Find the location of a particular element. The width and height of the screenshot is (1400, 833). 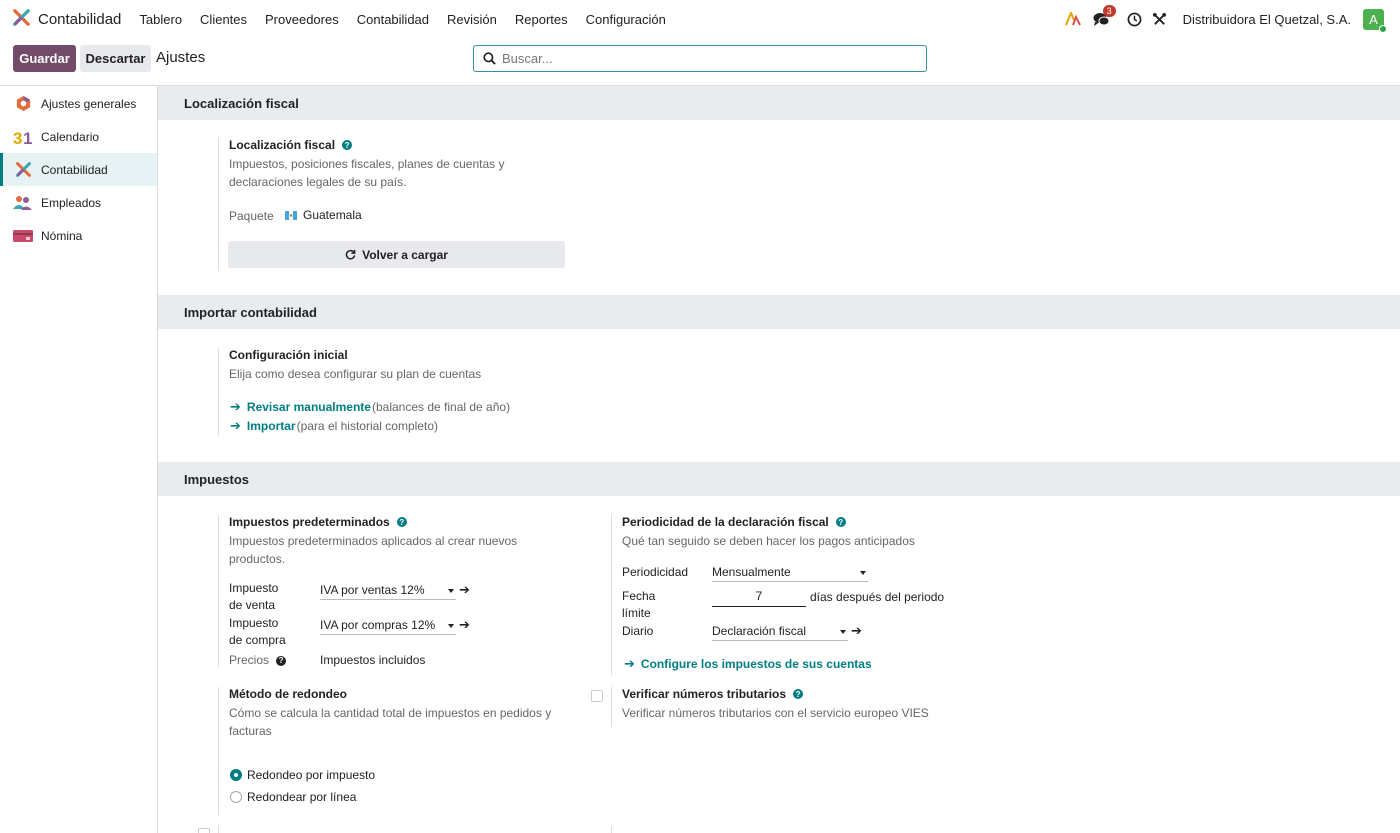

radio-unselected-icon is located at coordinates (236, 797).